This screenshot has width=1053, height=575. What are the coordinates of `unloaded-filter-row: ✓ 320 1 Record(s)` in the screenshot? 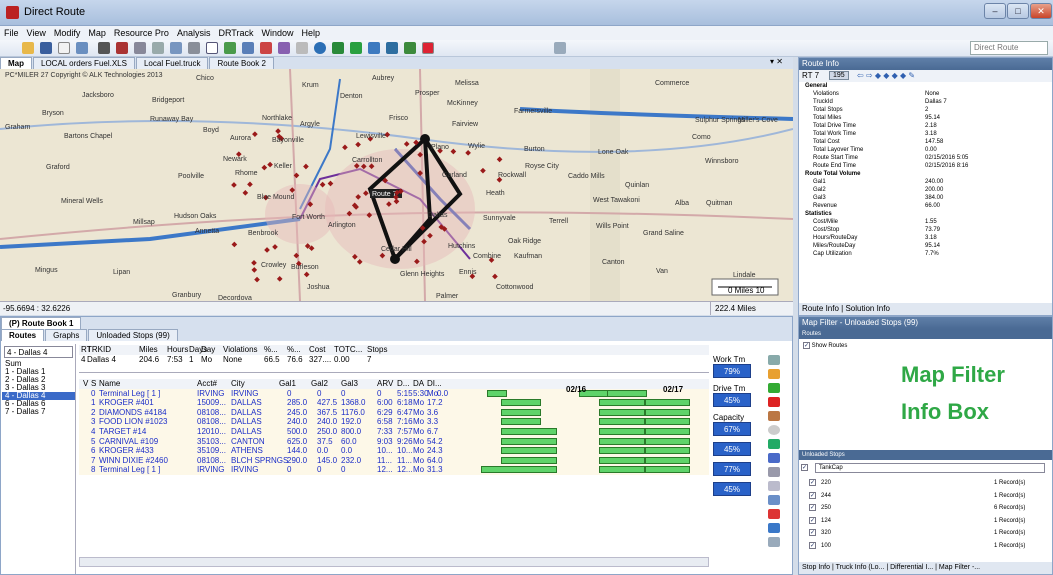 It's located at (926, 533).